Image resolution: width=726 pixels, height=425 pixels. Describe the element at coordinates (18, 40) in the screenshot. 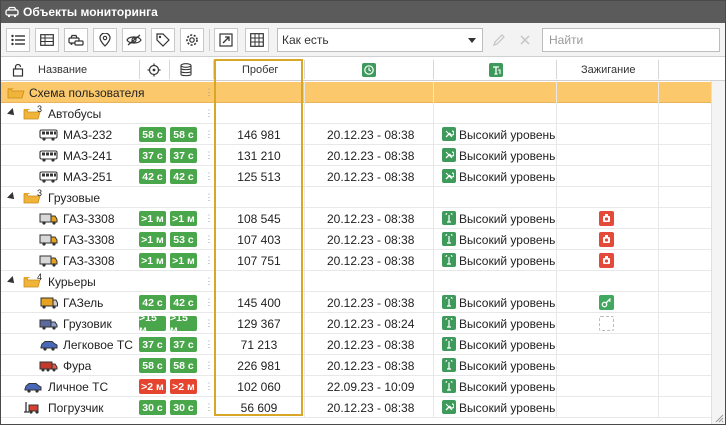

I see `list-view-button` at that location.